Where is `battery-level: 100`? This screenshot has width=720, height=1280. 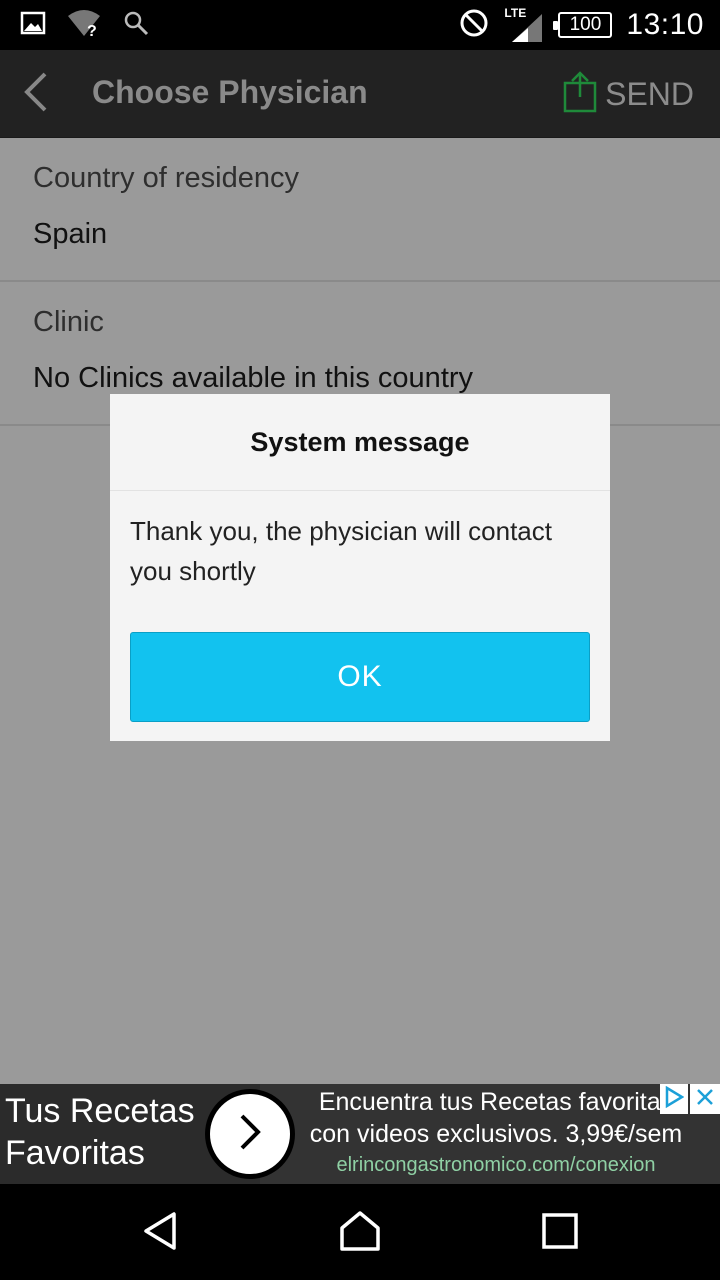 battery-level: 100 is located at coordinates (585, 24).